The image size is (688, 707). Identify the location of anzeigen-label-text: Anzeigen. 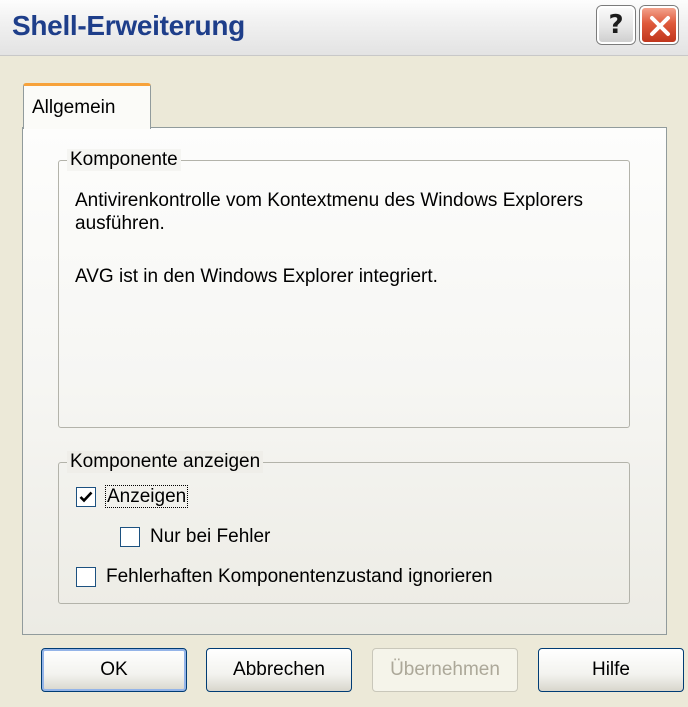
(146, 496).